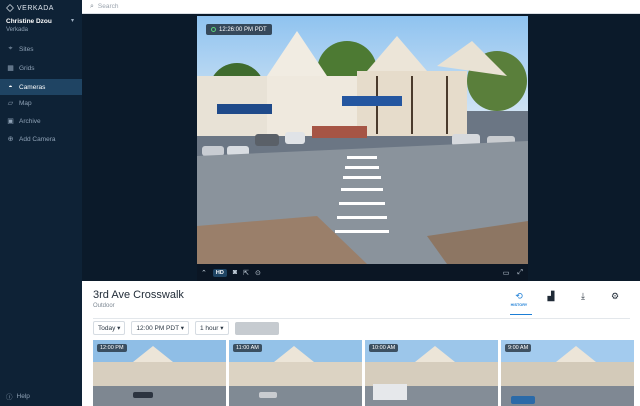  What do you see at coordinates (204, 273) in the screenshot?
I see `chevron-up-icon: ⌃` at bounding box center [204, 273].